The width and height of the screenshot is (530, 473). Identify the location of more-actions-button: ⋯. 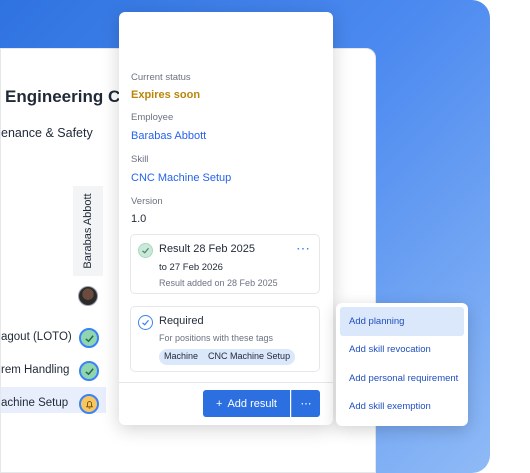
(305, 403).